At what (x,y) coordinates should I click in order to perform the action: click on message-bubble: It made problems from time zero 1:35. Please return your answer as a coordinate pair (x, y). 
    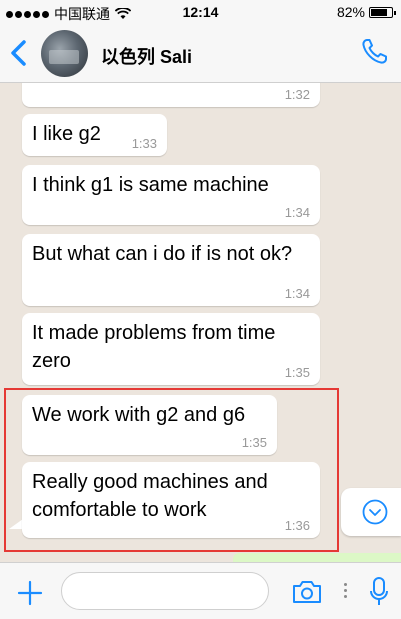
    Looking at the image, I should click on (171, 349).